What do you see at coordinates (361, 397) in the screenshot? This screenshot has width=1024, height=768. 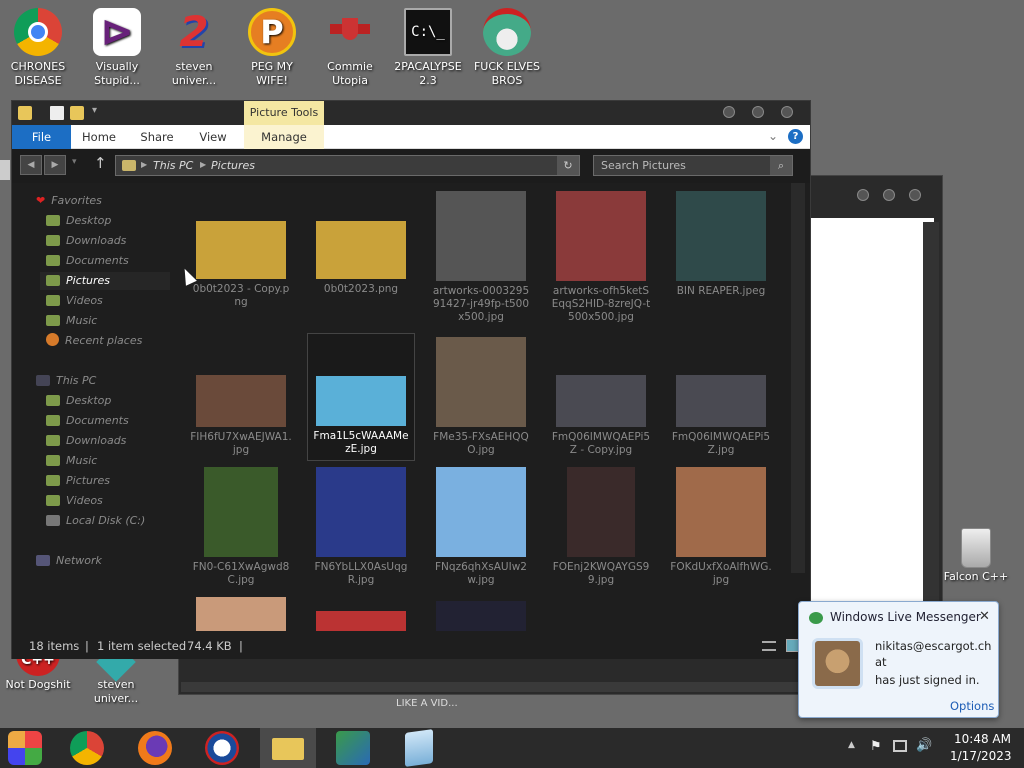 I see `file-tile-selected: Fma1L5cWAAAMezE.jpg` at bounding box center [361, 397].